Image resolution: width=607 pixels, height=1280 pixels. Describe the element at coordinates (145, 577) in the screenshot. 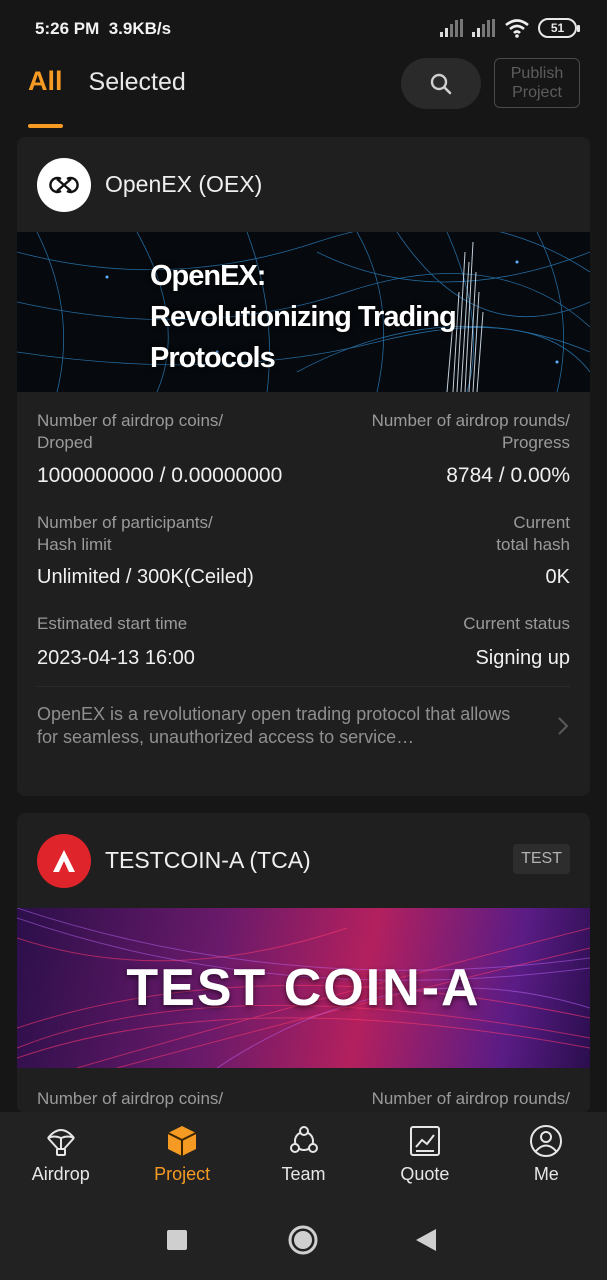

I see `participants-value: Unlimited / 300K(Ceiled)` at that location.